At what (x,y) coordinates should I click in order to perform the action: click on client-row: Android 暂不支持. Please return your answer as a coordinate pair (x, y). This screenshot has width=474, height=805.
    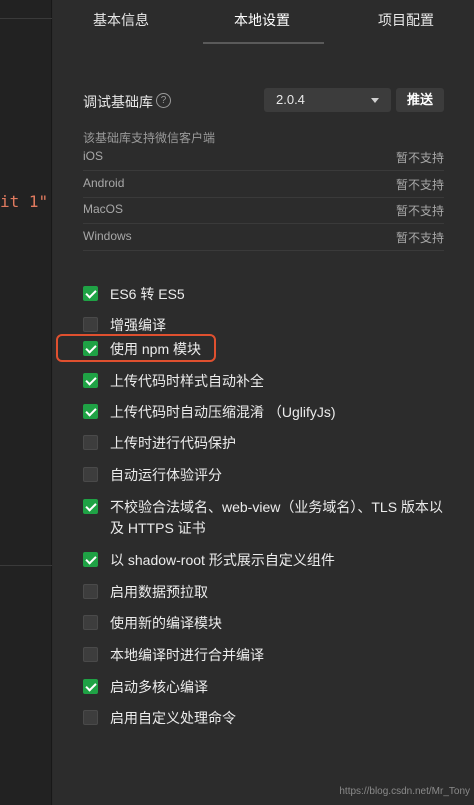
    Looking at the image, I should click on (263, 185).